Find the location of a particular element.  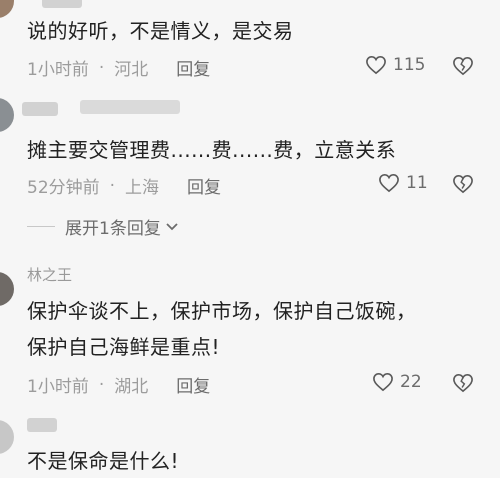

comment-text: 摊主要交管理费......费......费，立意关系 is located at coordinates (212, 150).